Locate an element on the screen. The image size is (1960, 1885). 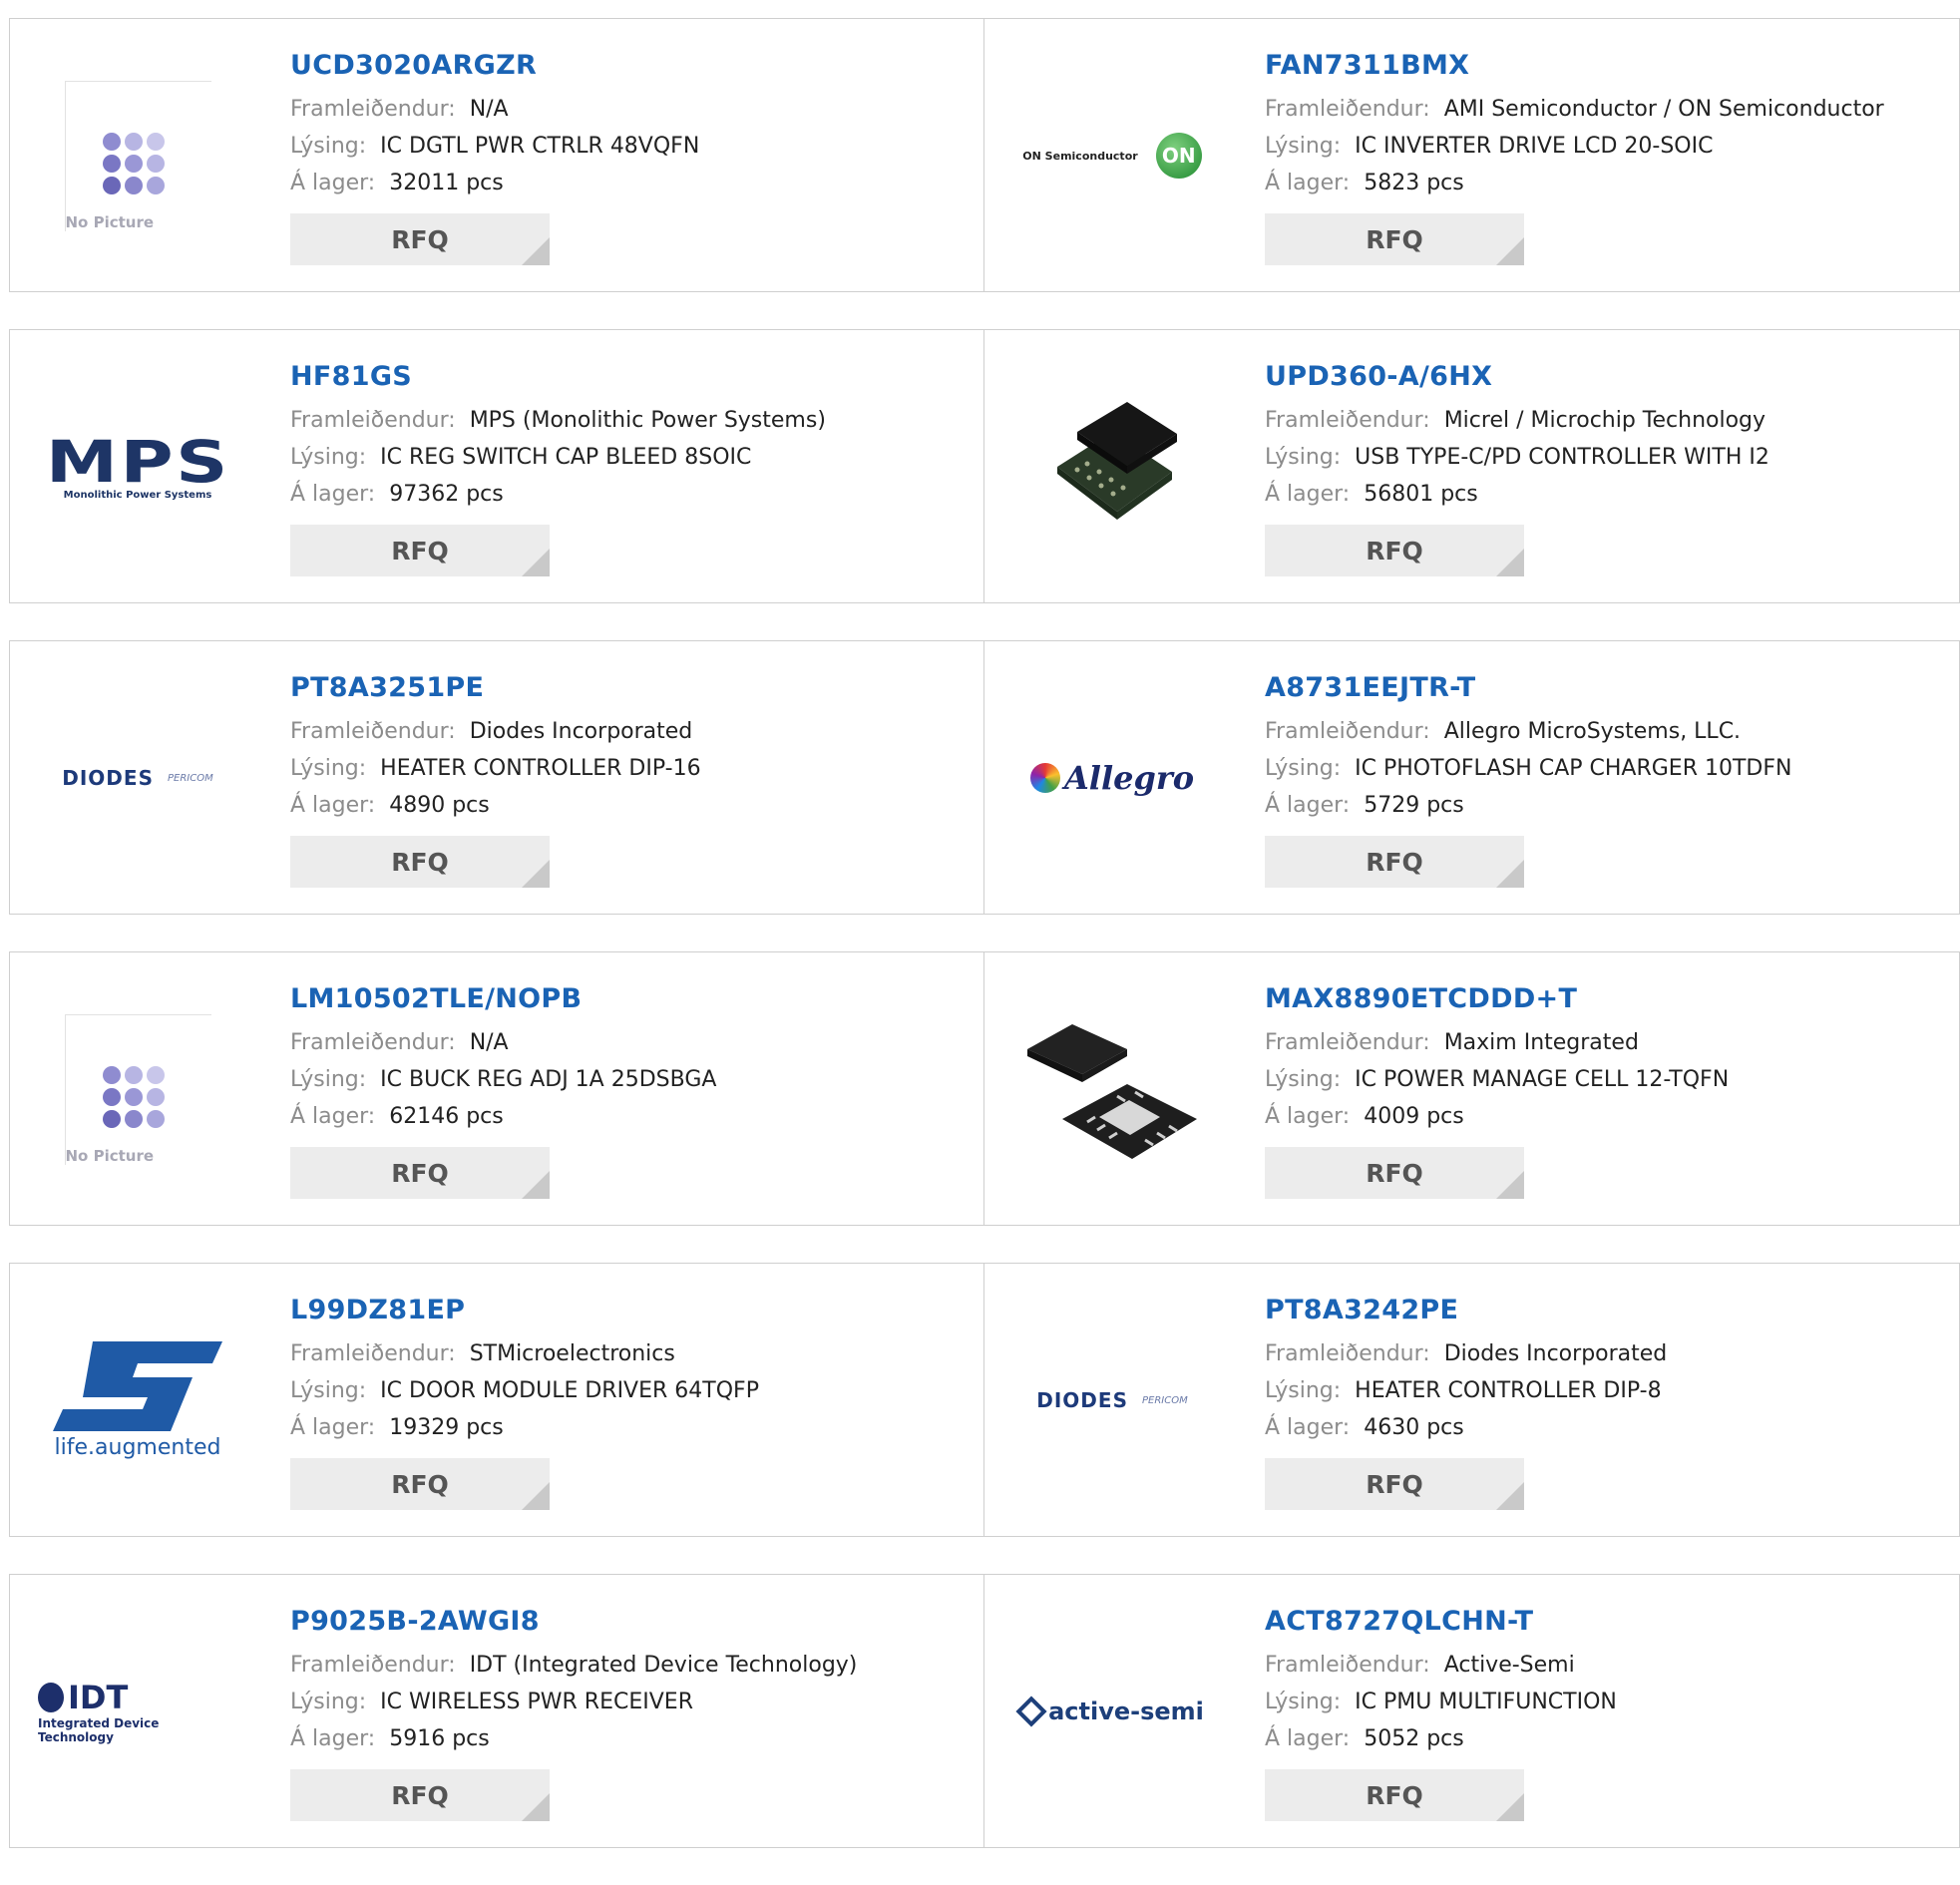
stock-value: 5916 pcs is located at coordinates (440, 1738).